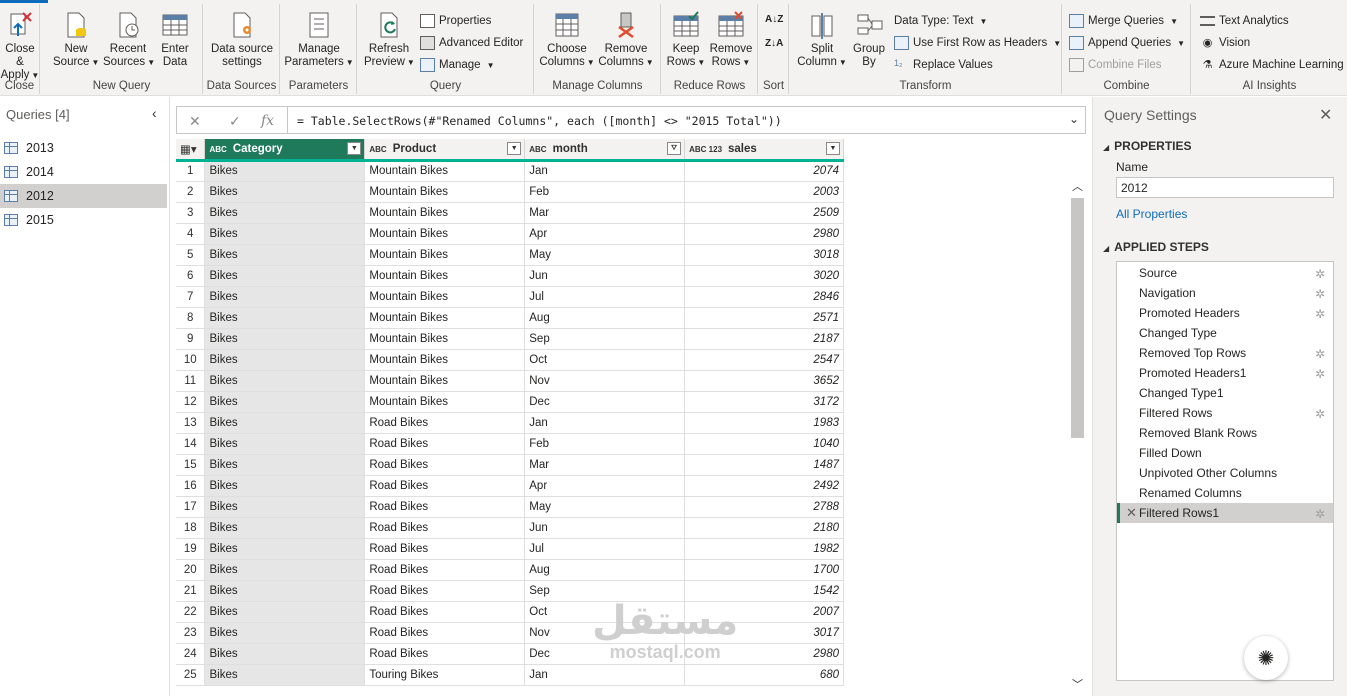 This screenshot has height=696, width=1347. Describe the element at coordinates (1077, 684) in the screenshot. I see `scroll-down-icon: ﹀` at that location.